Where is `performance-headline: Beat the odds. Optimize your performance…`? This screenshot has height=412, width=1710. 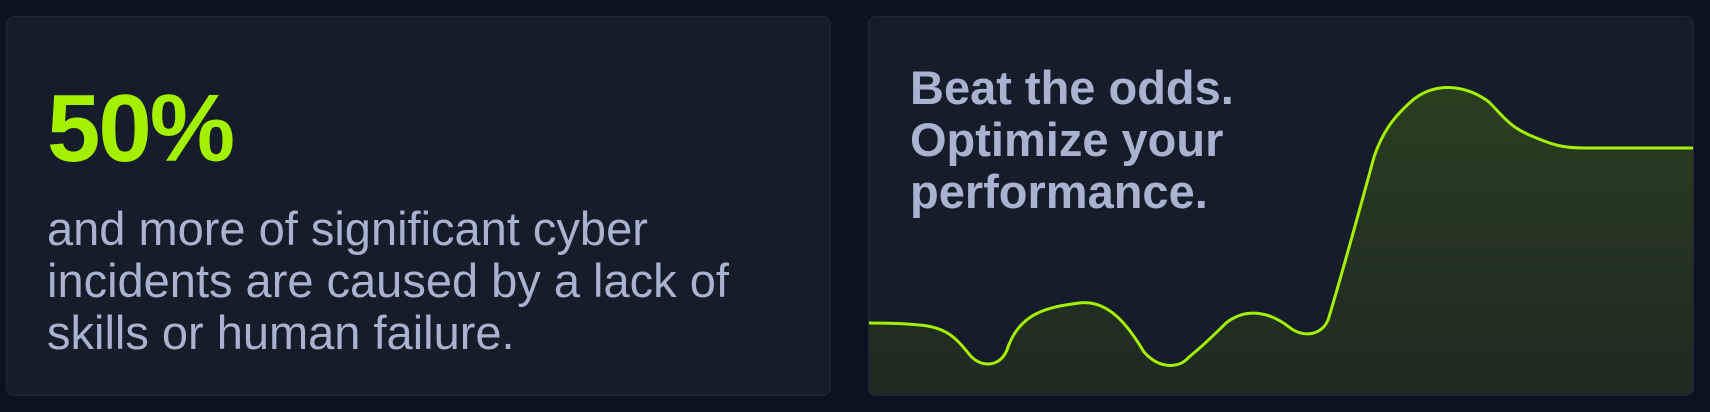
performance-headline: Beat the odds. Optimize your performance… is located at coordinates (1072, 139).